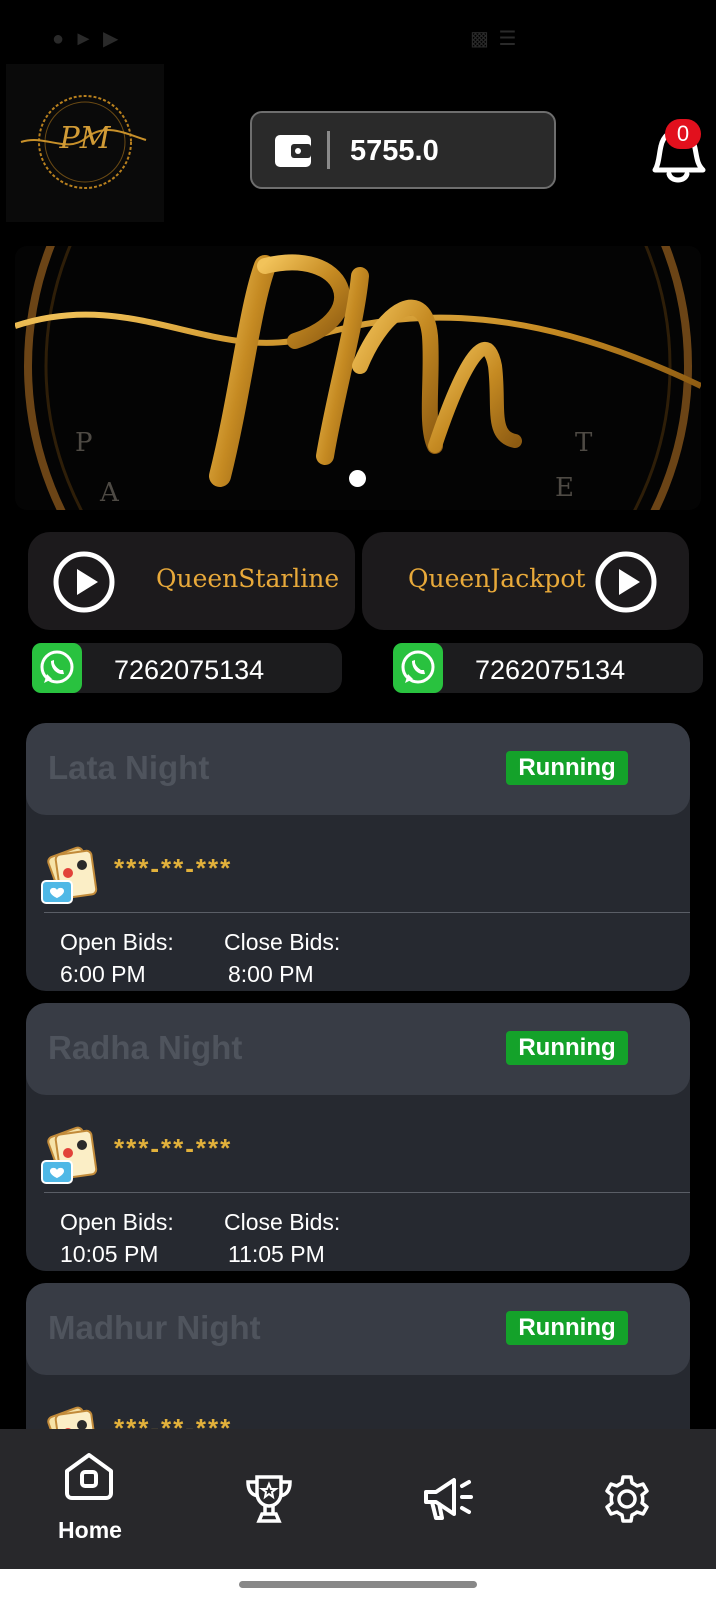 This screenshot has width=716, height=1600. I want to click on home-icon, so click(89, 1478).